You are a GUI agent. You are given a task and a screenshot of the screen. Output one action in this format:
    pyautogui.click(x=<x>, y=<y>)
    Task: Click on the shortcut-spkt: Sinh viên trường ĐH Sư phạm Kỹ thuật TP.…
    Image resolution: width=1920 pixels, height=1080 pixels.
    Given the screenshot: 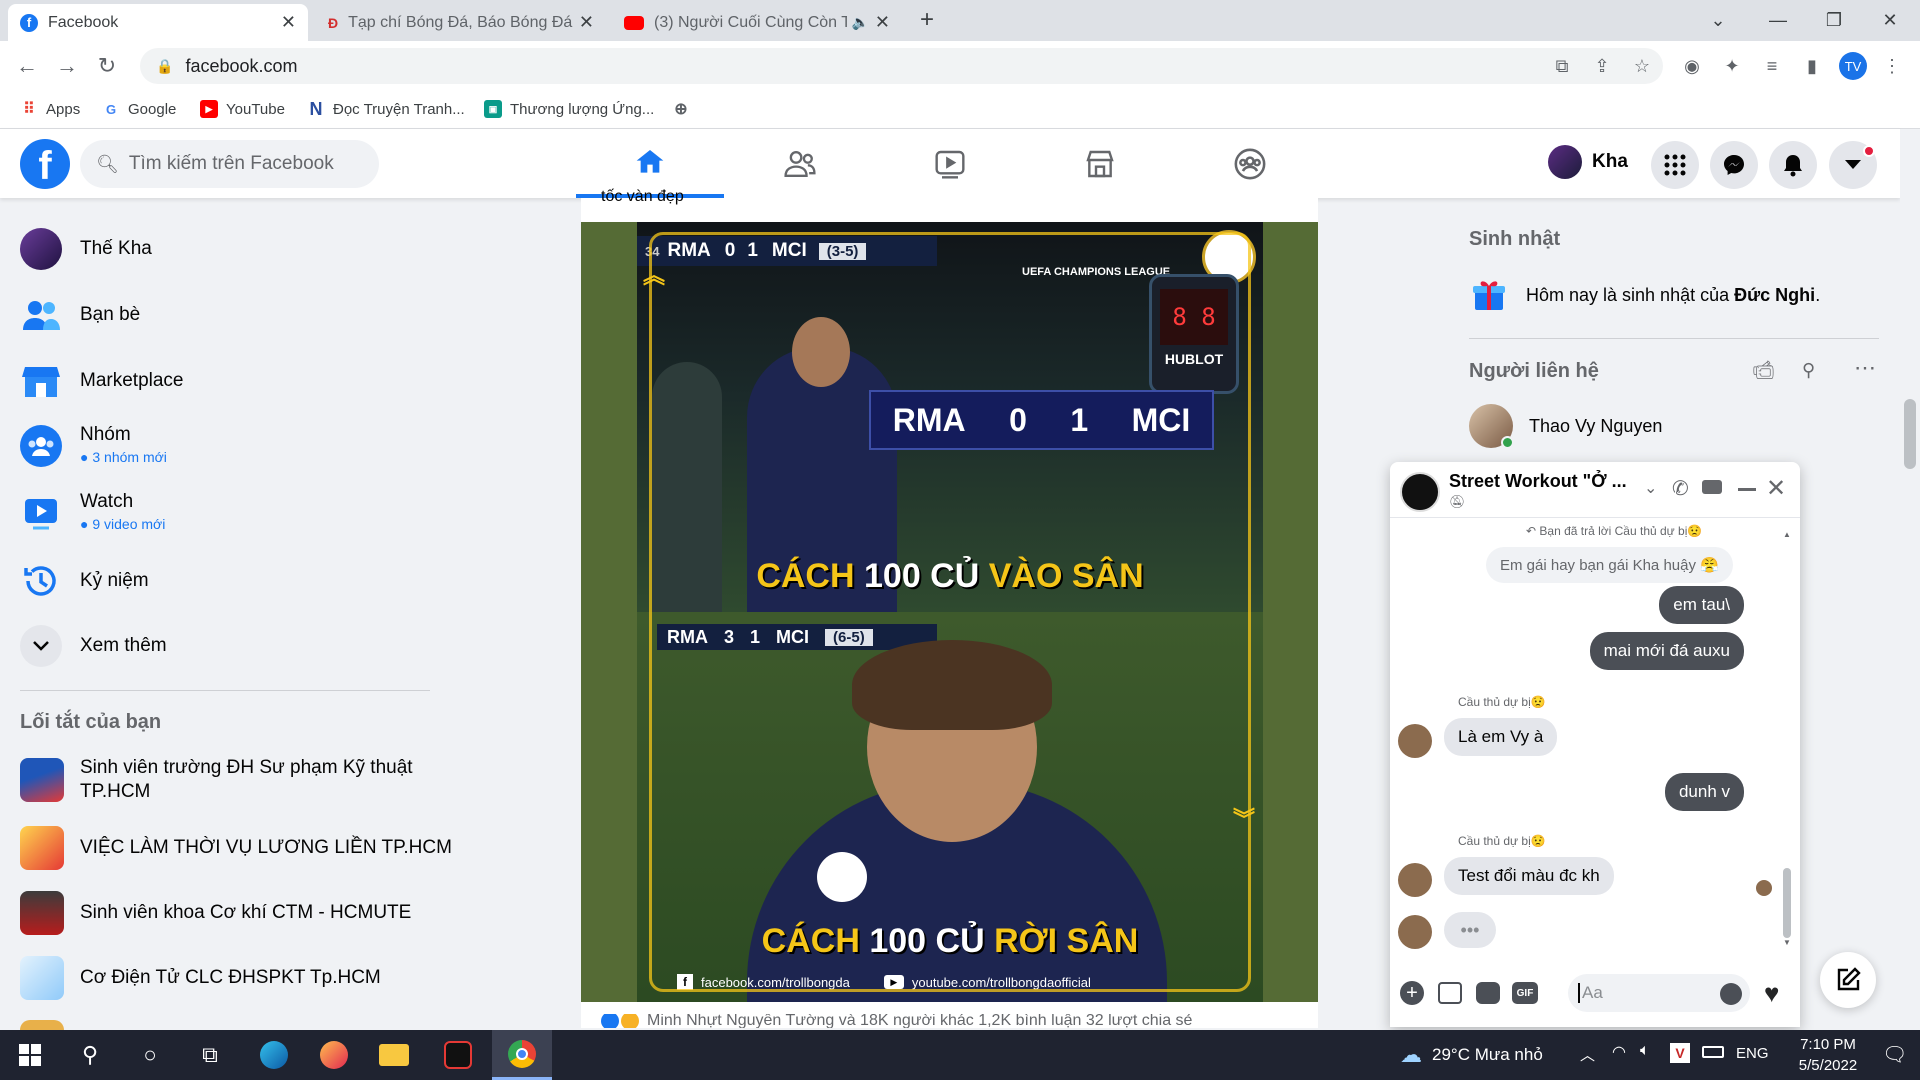 What is the action you would take?
    pyautogui.click(x=220, y=780)
    